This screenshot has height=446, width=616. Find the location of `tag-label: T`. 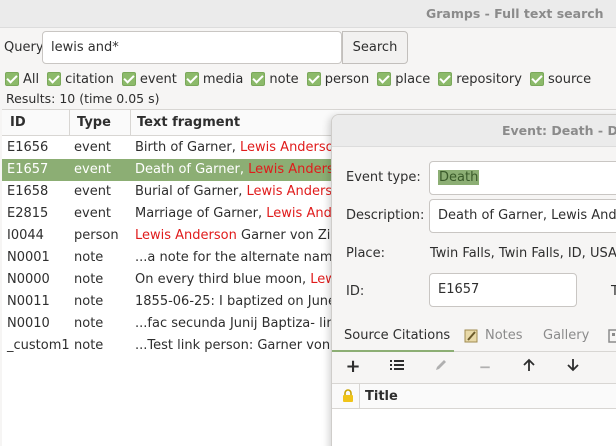

tag-label: T is located at coordinates (613, 291).